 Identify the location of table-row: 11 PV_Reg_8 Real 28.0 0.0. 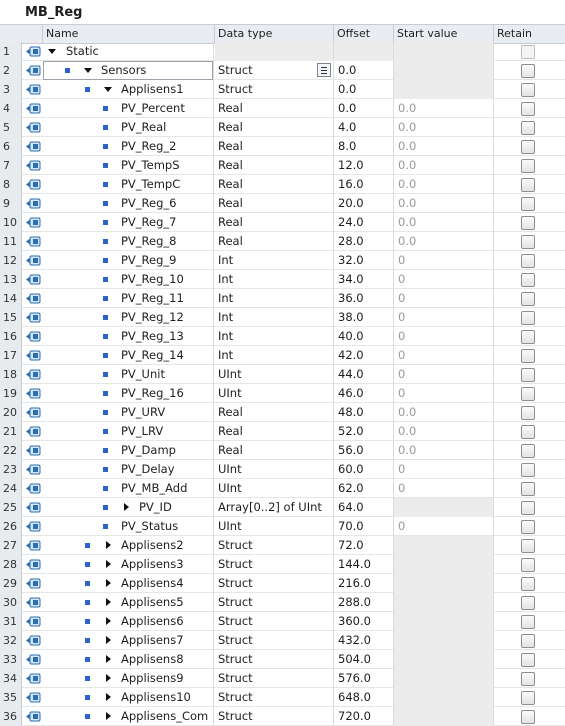
(282, 241).